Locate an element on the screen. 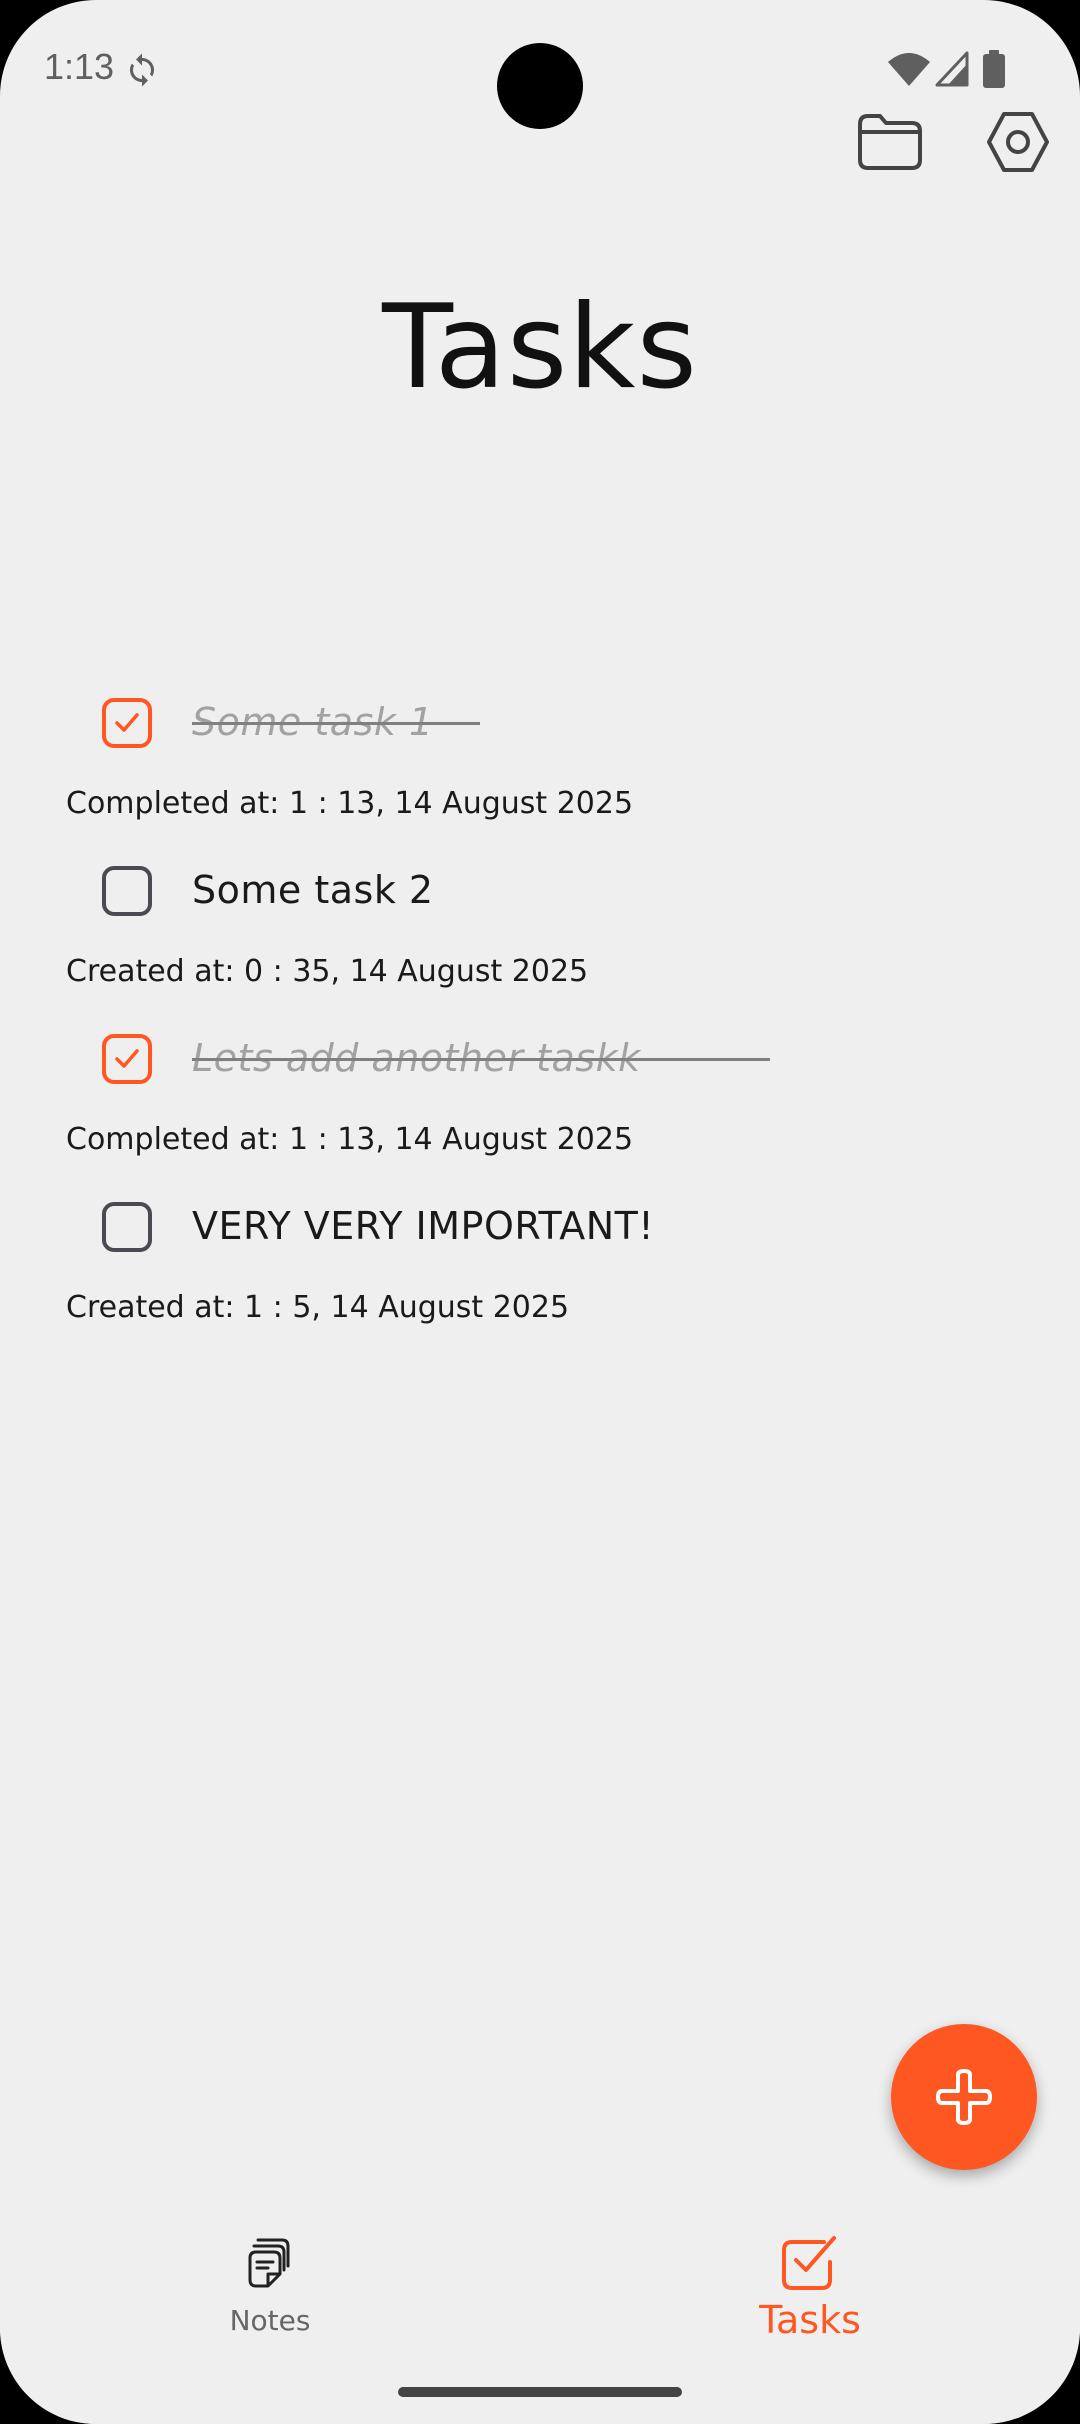 The height and width of the screenshot is (2424, 1080). home-indicator is located at coordinates (540, 2392).